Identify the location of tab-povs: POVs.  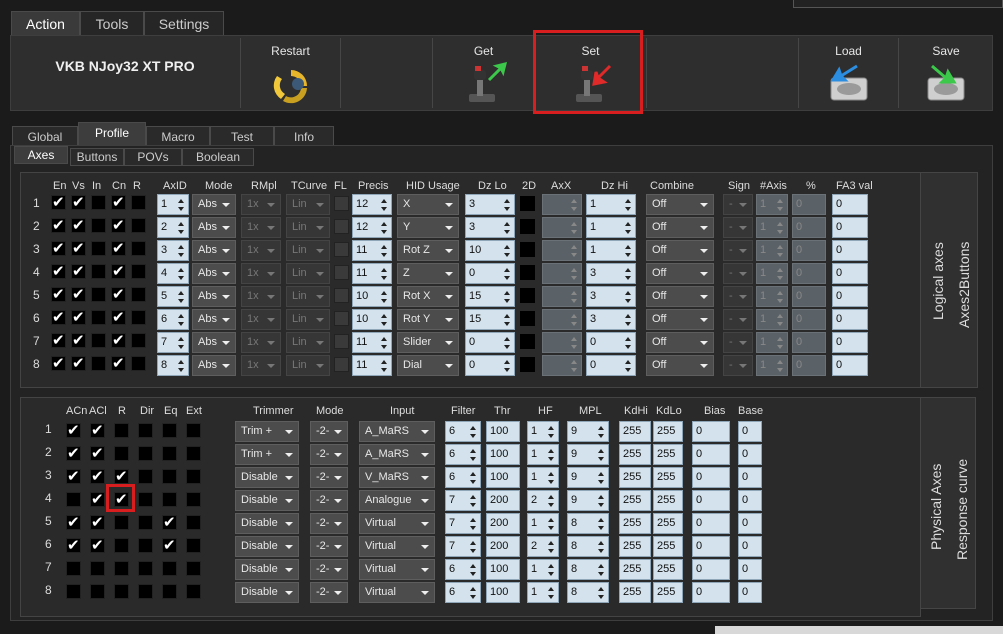
(153, 157).